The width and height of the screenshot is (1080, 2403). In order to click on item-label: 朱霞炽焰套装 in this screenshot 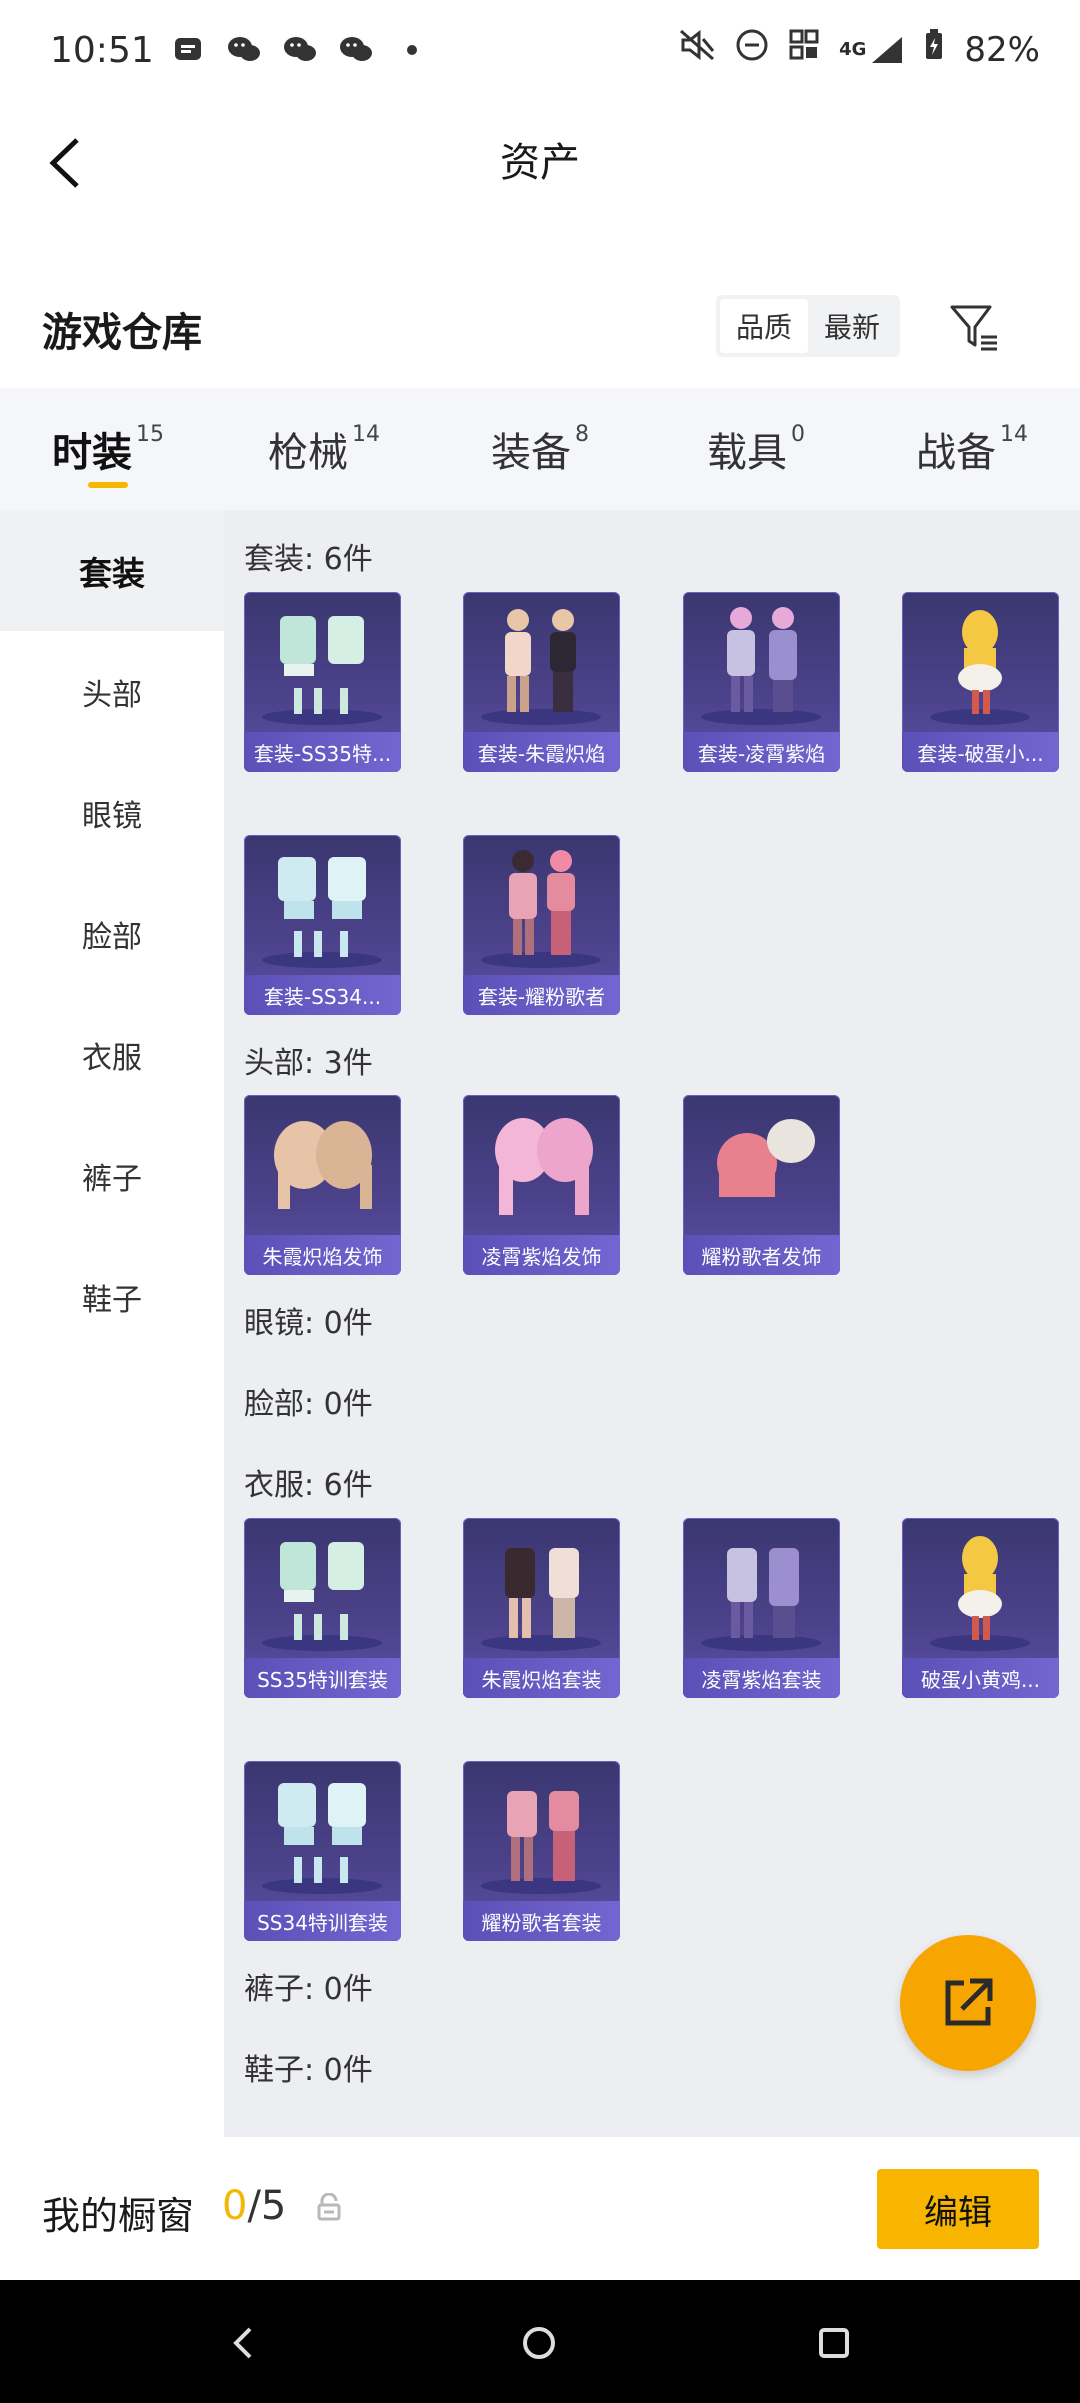, I will do `click(541, 1678)`.